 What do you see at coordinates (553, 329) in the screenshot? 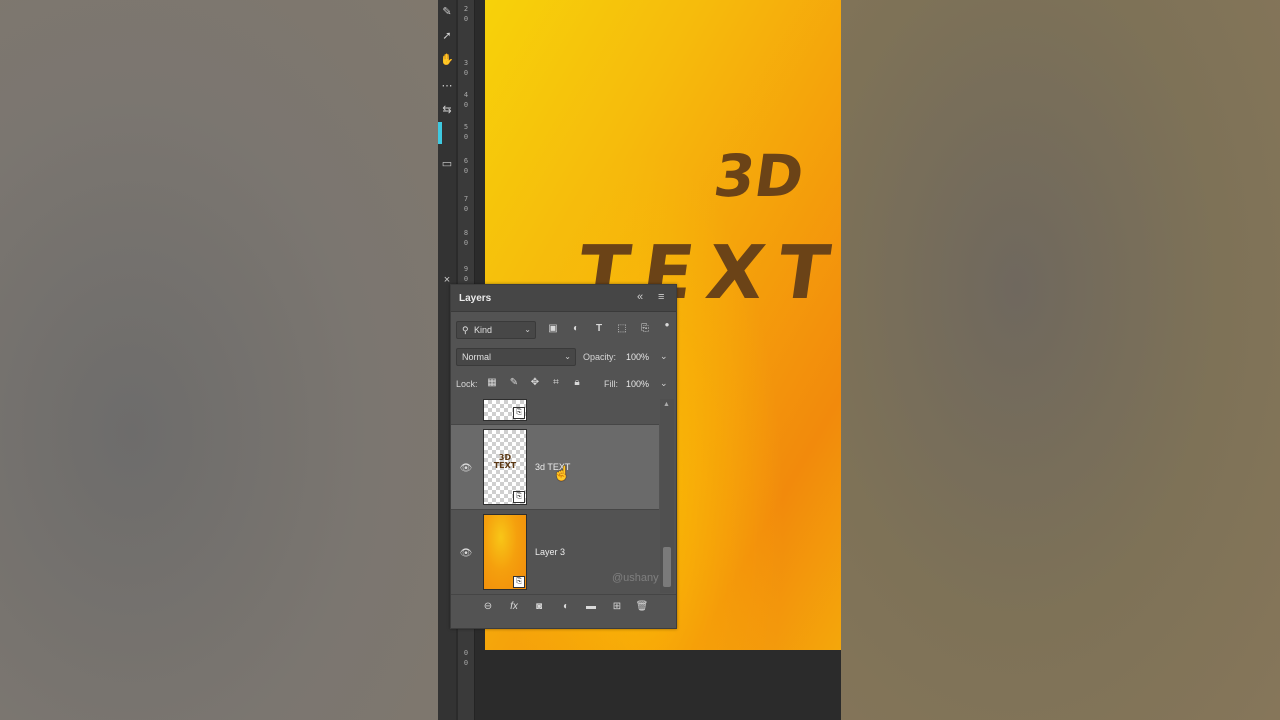
I see `image-filter-icon: ▣` at bounding box center [553, 329].